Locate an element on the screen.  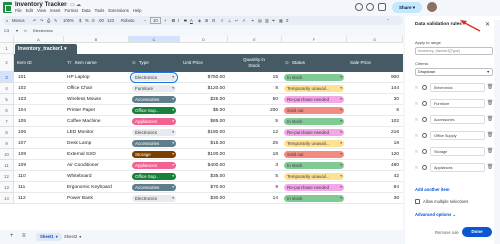
menu-help: Help is located at coordinates (137, 10).